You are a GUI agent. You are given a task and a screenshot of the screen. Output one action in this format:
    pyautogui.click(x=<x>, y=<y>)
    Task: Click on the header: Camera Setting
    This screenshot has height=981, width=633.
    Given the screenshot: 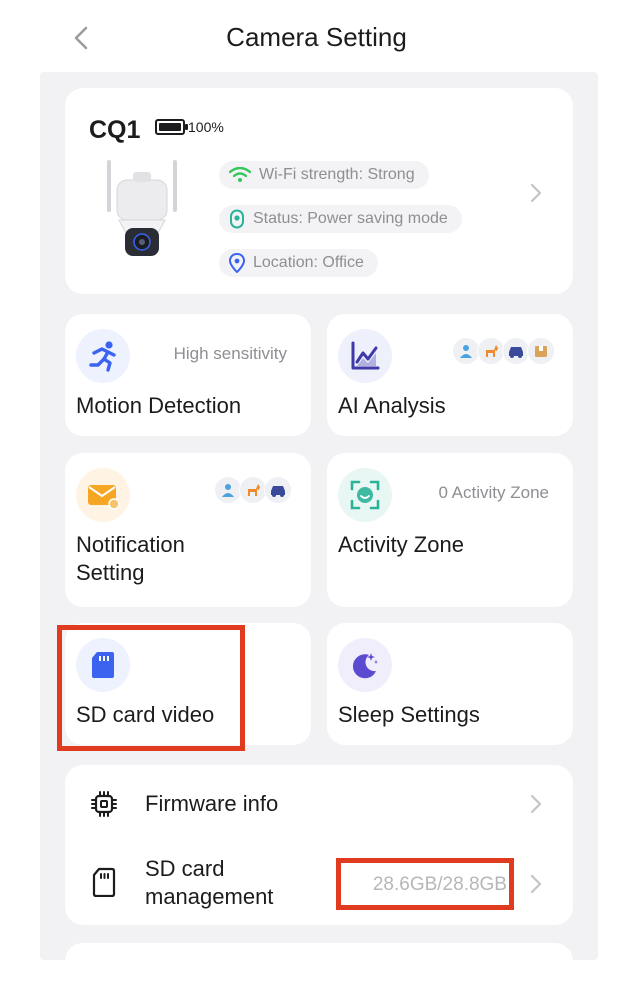 What is the action you would take?
    pyautogui.click(x=316, y=36)
    